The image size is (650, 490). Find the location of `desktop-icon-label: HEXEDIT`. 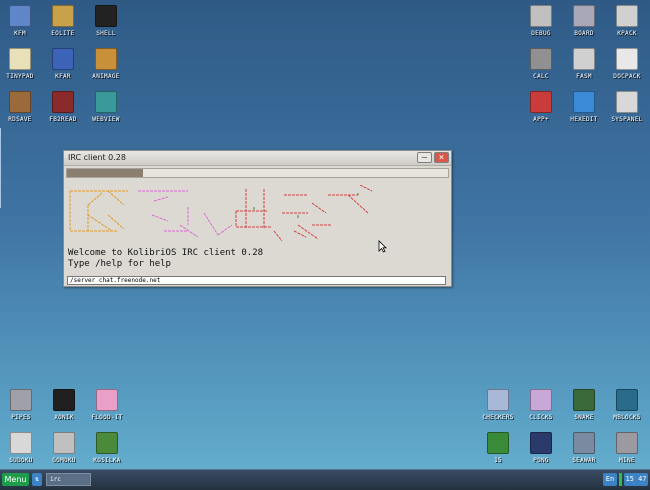

desktop-icon-label: HEXEDIT is located at coordinates (584, 119).